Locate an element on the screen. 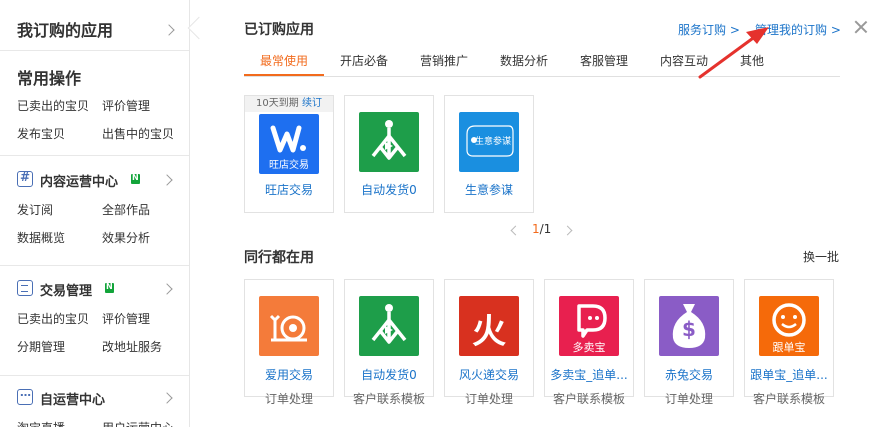  annotation-arrow-icon is located at coordinates (733, 53).